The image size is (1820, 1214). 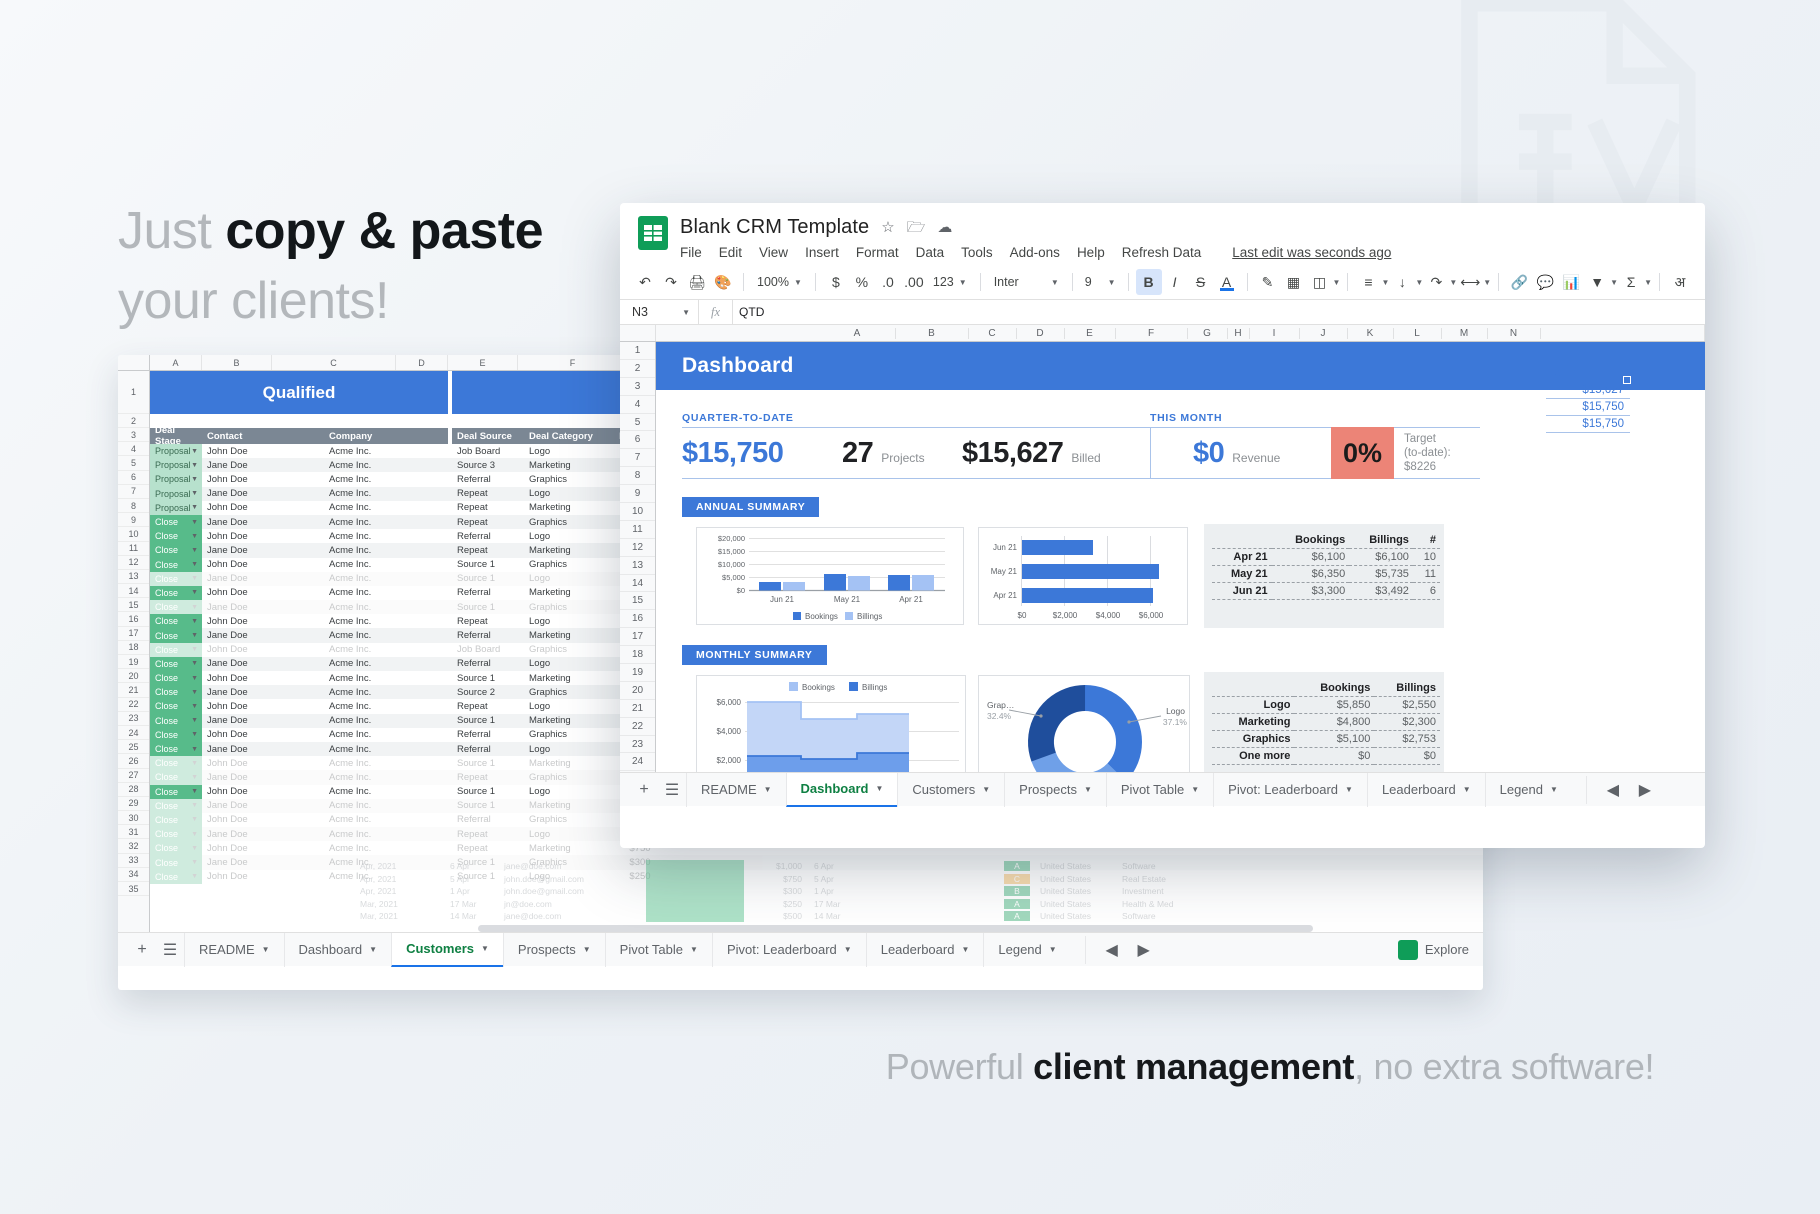 What do you see at coordinates (895, 928) in the screenshot?
I see `back-horizontal-scrollbar` at bounding box center [895, 928].